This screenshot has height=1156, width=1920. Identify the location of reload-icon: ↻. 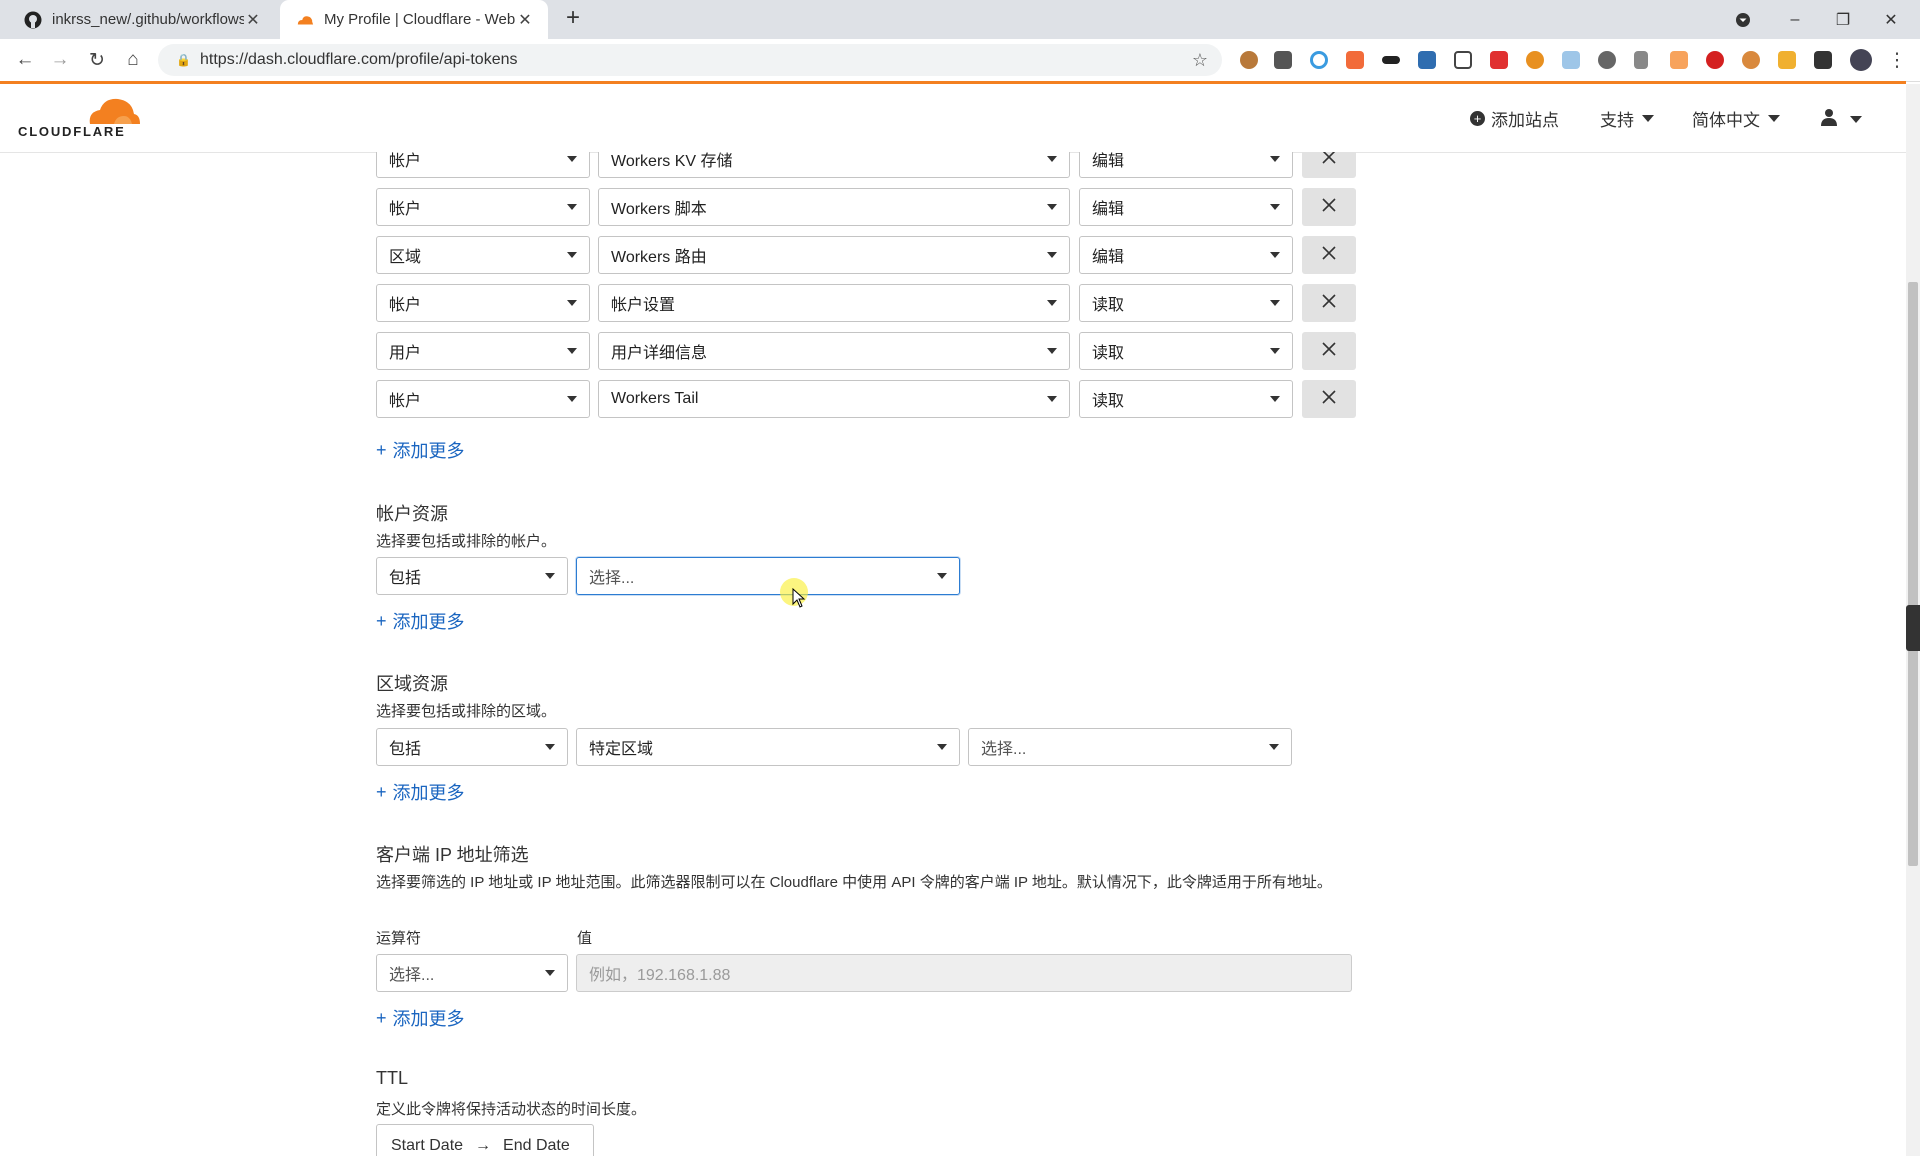
(97, 60).